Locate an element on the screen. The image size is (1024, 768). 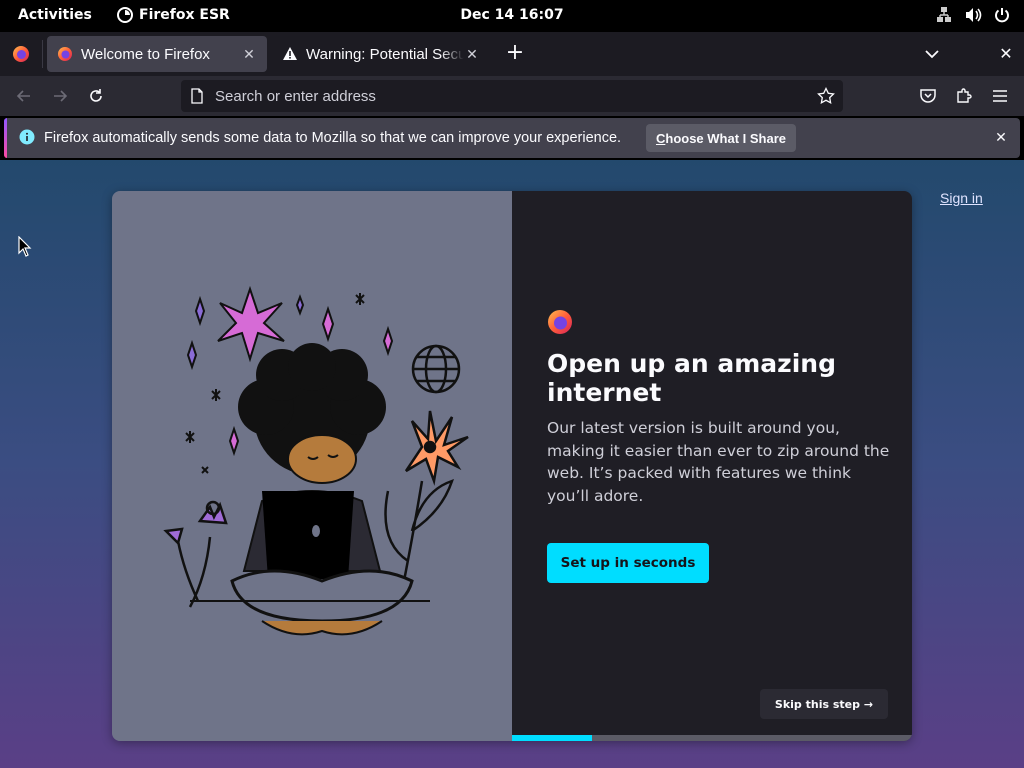
navigation-toolbar is located at coordinates (512, 96).